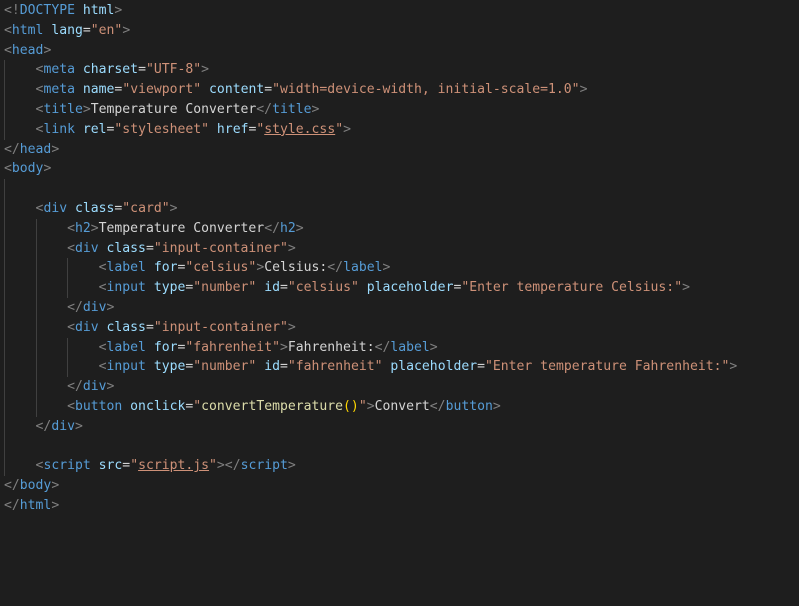  I want to click on code-token-str: "Enter temperature Celsius:", so click(572, 288).